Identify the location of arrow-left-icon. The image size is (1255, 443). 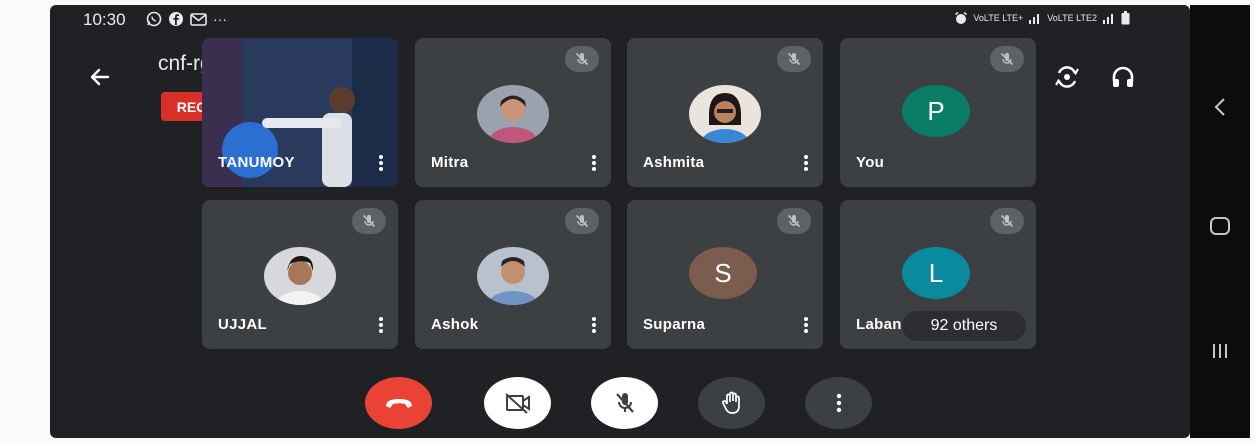
(100, 77).